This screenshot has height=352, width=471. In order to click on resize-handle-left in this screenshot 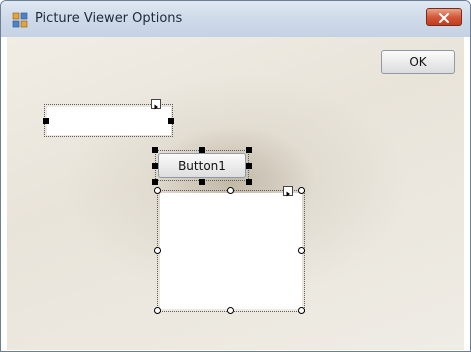, I will do `click(46, 121)`.